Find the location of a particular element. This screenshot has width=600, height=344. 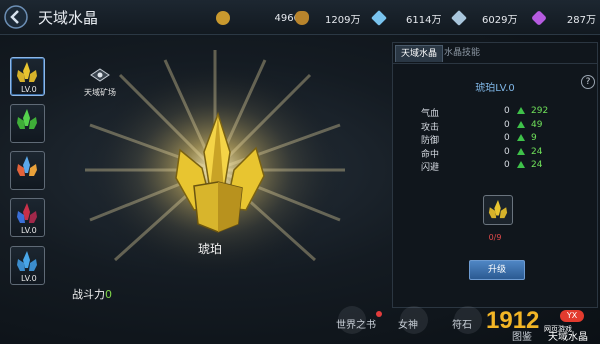

mine-icon is located at coordinates (100, 75).